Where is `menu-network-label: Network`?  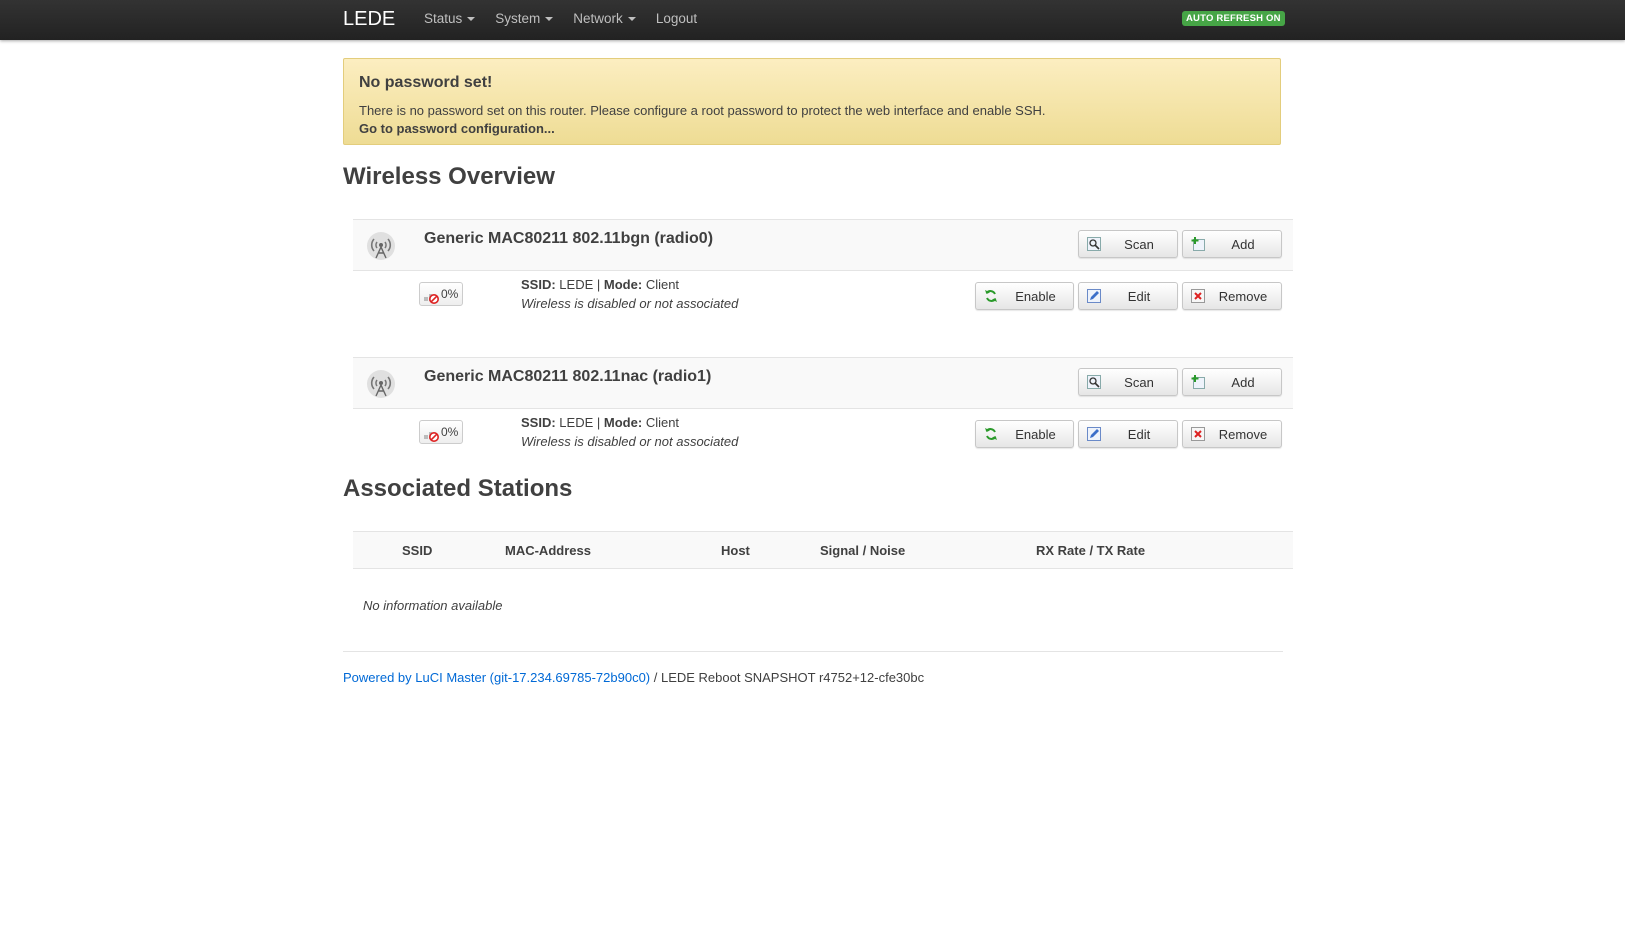 menu-network-label: Network is located at coordinates (598, 18).